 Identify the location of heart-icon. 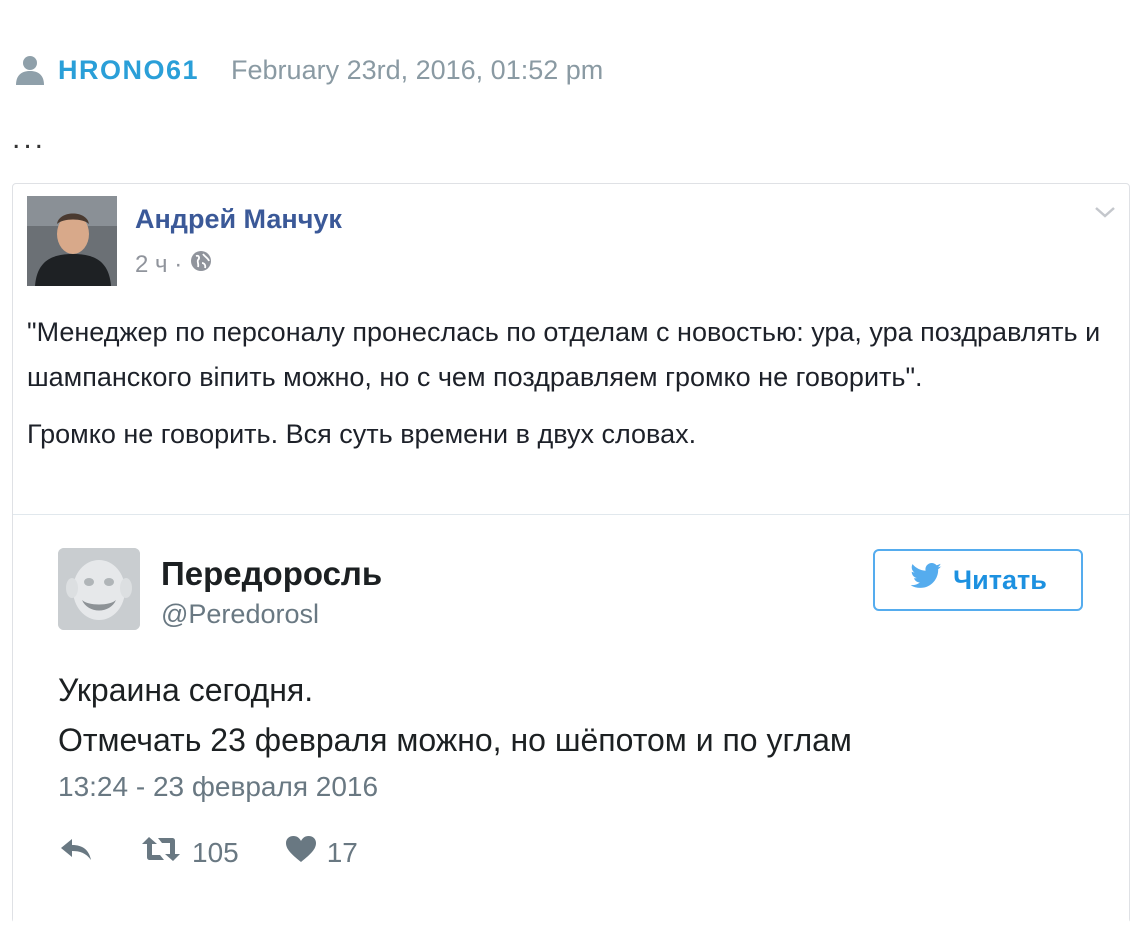
(301, 852).